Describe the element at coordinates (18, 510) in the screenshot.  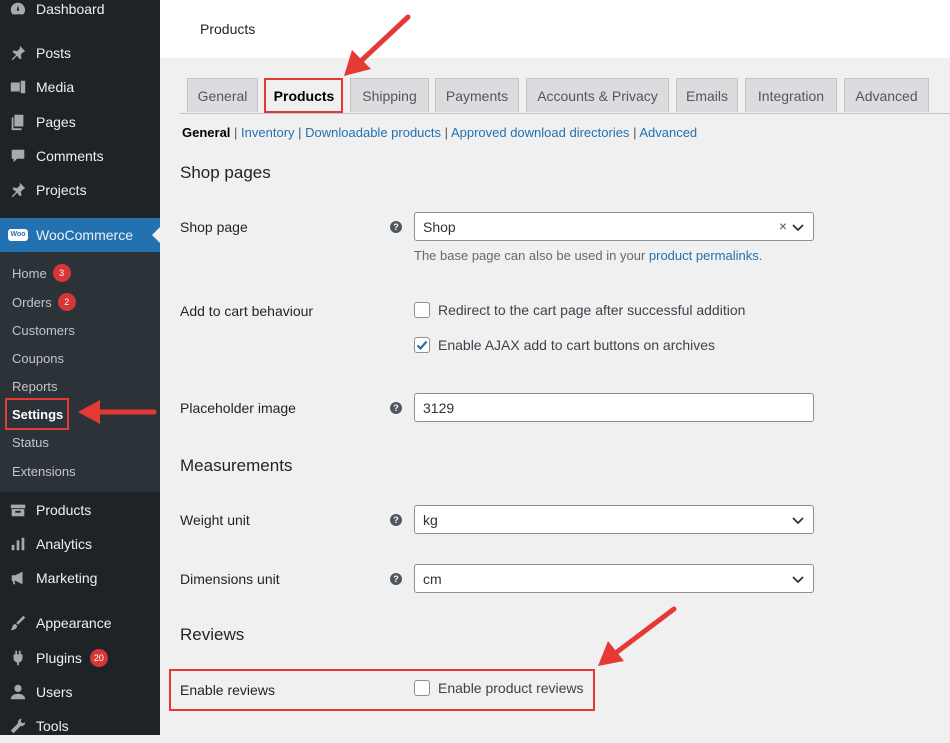
I see `products-icon` at that location.